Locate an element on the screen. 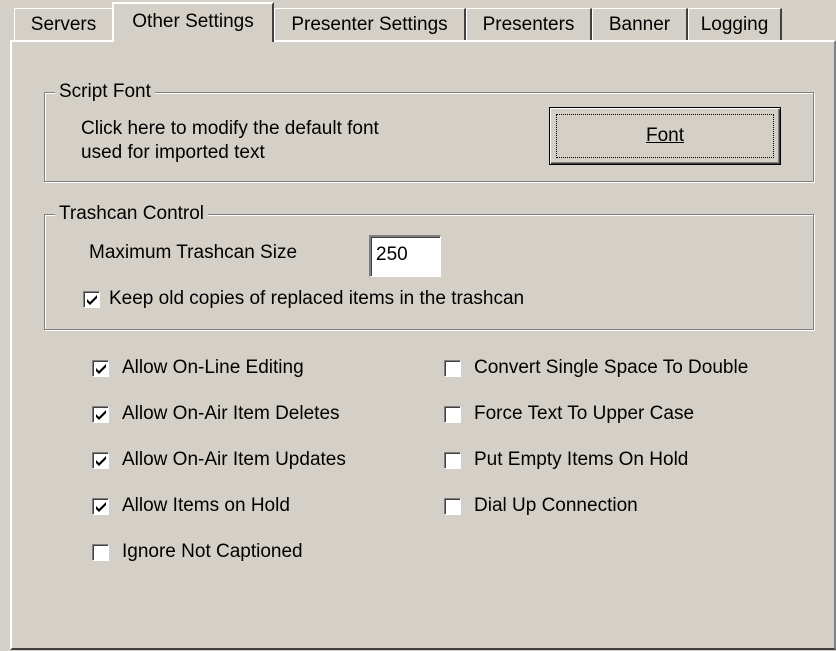 This screenshot has width=836, height=651. tab-presenters: Presenters is located at coordinates (529, 24).